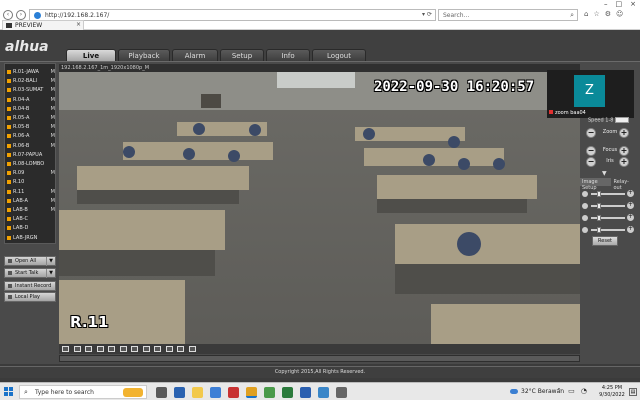  I want to click on channel-item: R.05-A M, so click(31, 118).